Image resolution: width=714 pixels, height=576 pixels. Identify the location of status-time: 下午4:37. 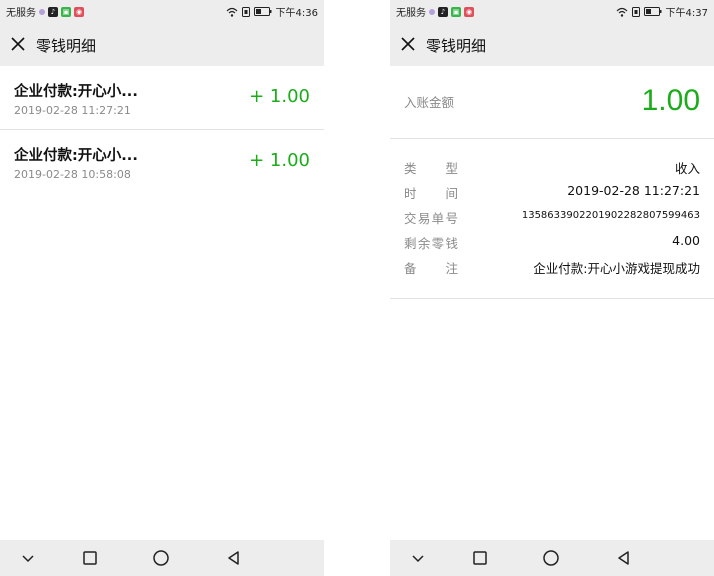
(686, 13).